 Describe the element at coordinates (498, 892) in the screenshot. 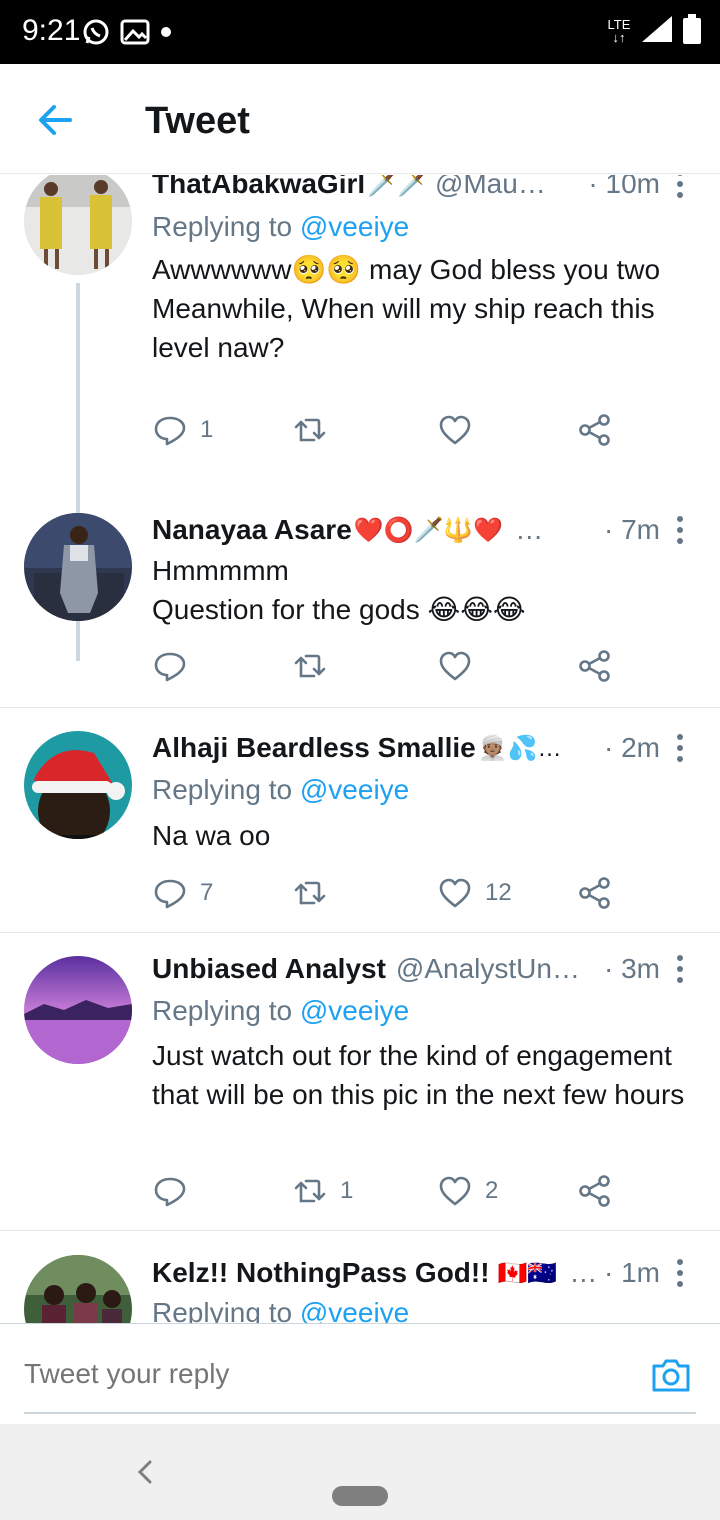

I see `like-count: 12` at that location.